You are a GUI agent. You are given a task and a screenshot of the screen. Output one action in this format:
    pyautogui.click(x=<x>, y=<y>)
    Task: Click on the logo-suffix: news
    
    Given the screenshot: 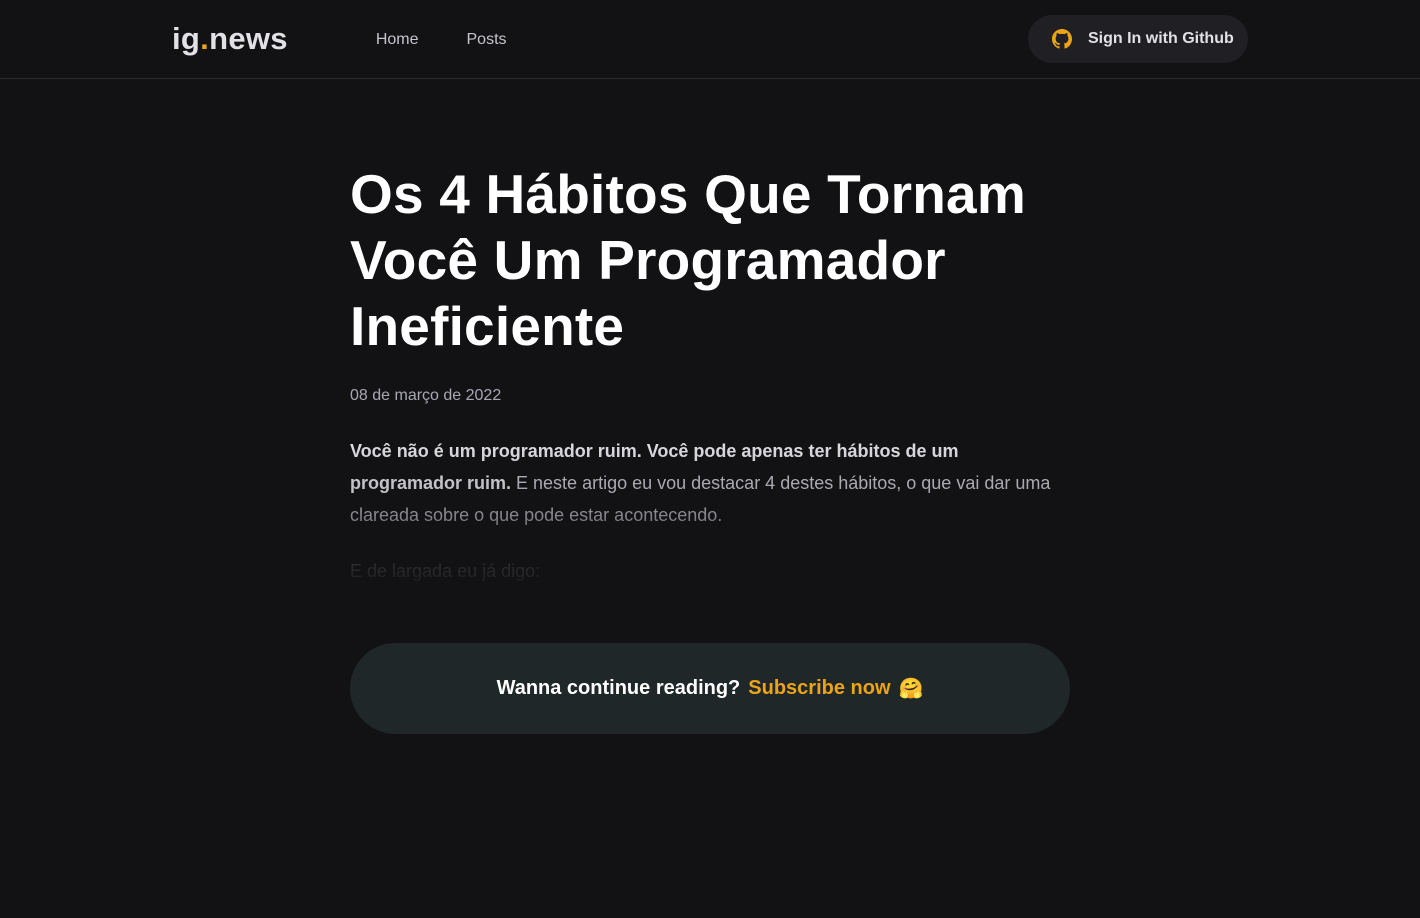 What is the action you would take?
    pyautogui.click(x=248, y=38)
    